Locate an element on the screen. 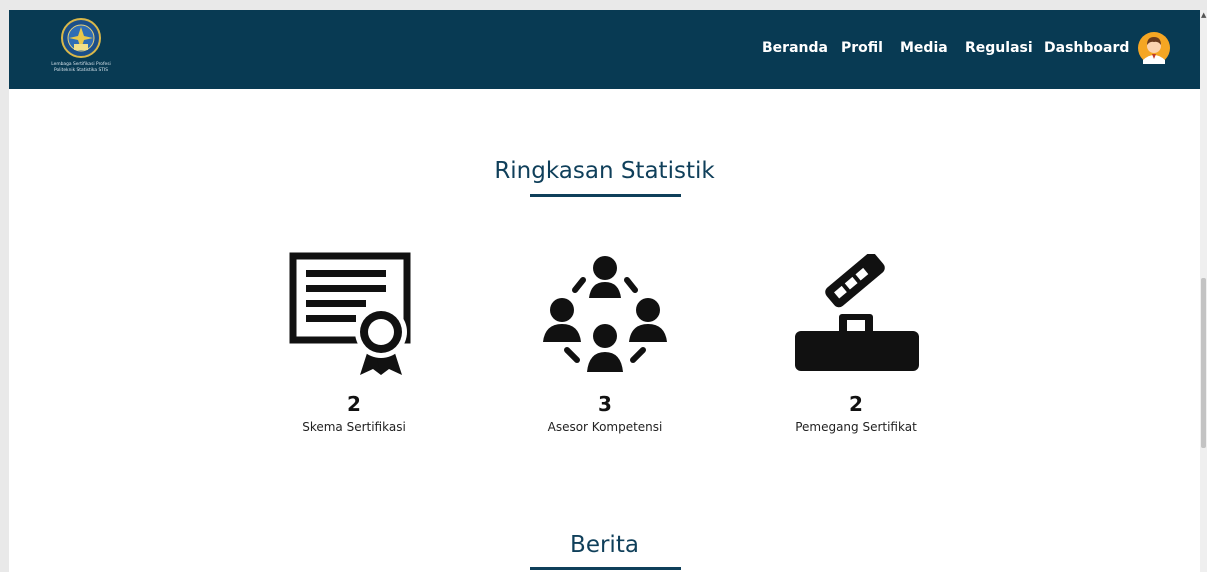 The height and width of the screenshot is (572, 1207). stat-number-skema: 2 is located at coordinates (354, 404).